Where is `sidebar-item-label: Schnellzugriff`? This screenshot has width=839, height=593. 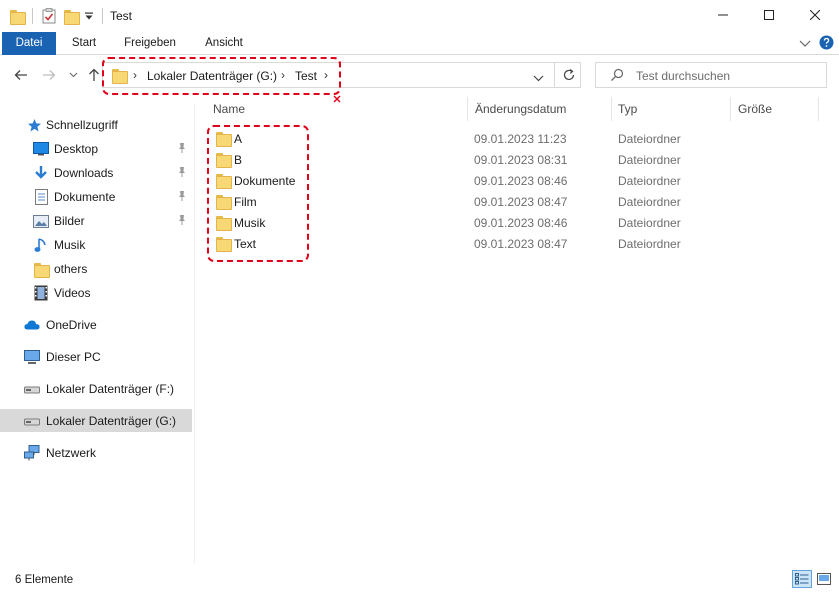 sidebar-item-label: Schnellzugriff is located at coordinates (82, 125).